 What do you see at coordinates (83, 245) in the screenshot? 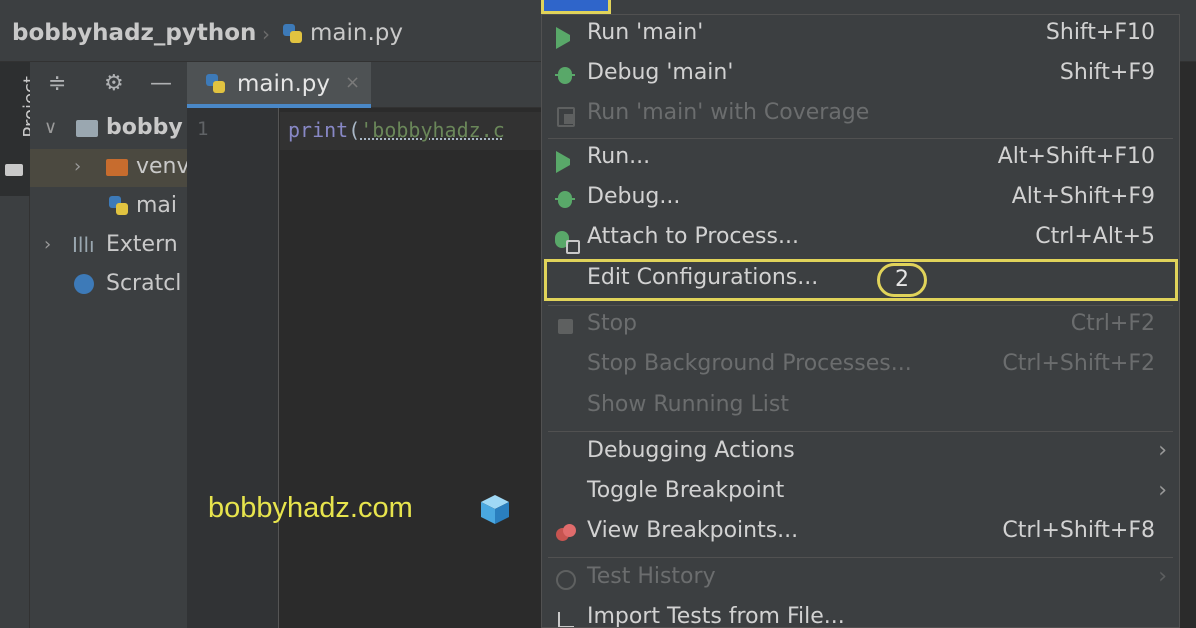
I see `library-icon: Illı` at bounding box center [83, 245].